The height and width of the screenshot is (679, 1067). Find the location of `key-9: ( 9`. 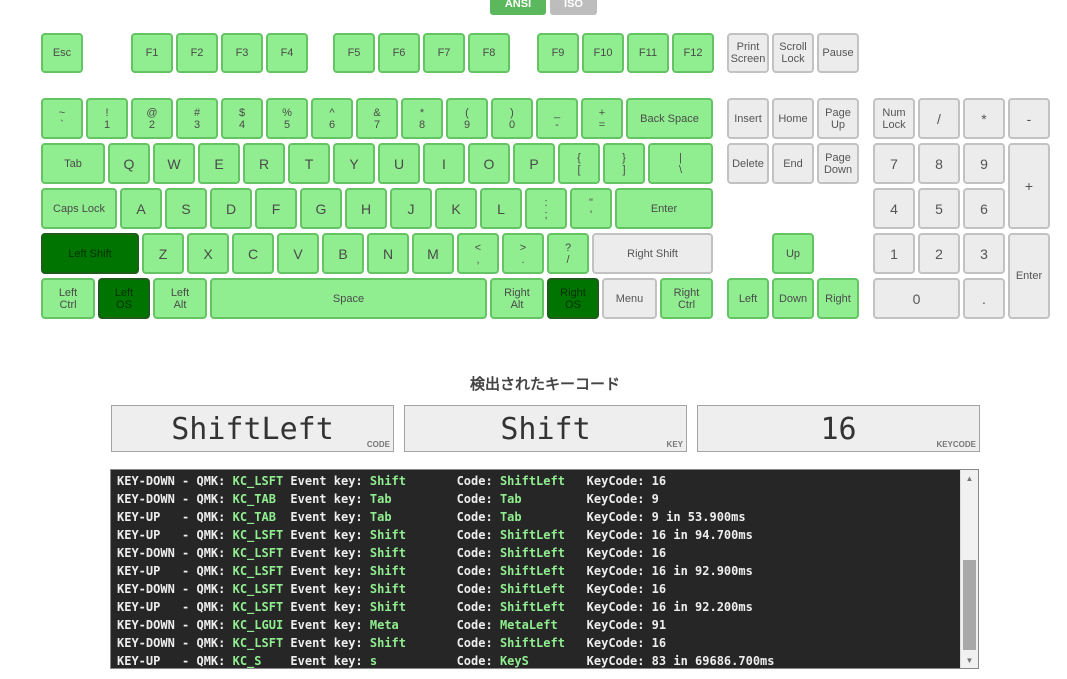

key-9: ( 9 is located at coordinates (467, 118).